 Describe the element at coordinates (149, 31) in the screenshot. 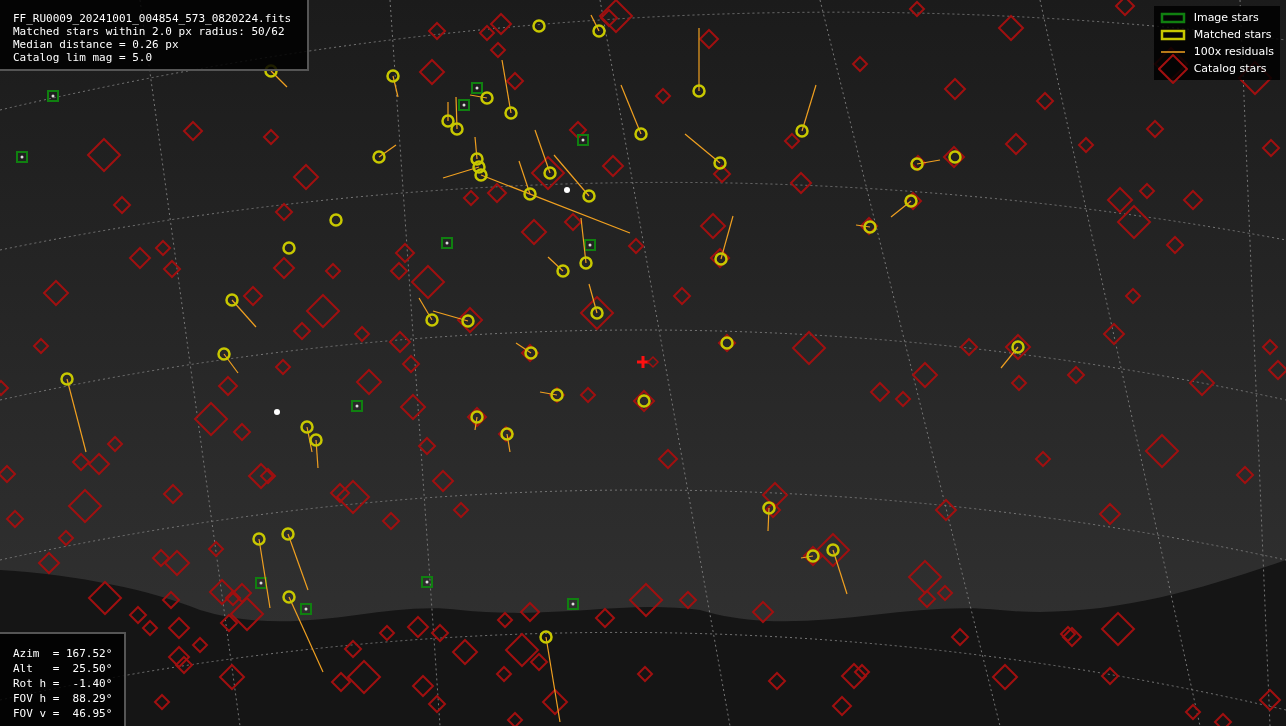

I see `info-text: Matched stars within 2.0 px radius: 50/62` at that location.